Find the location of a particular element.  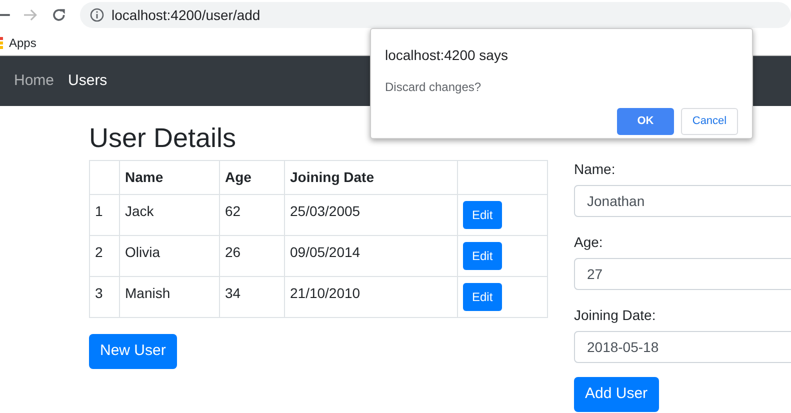

ok-button: OK is located at coordinates (645, 121).